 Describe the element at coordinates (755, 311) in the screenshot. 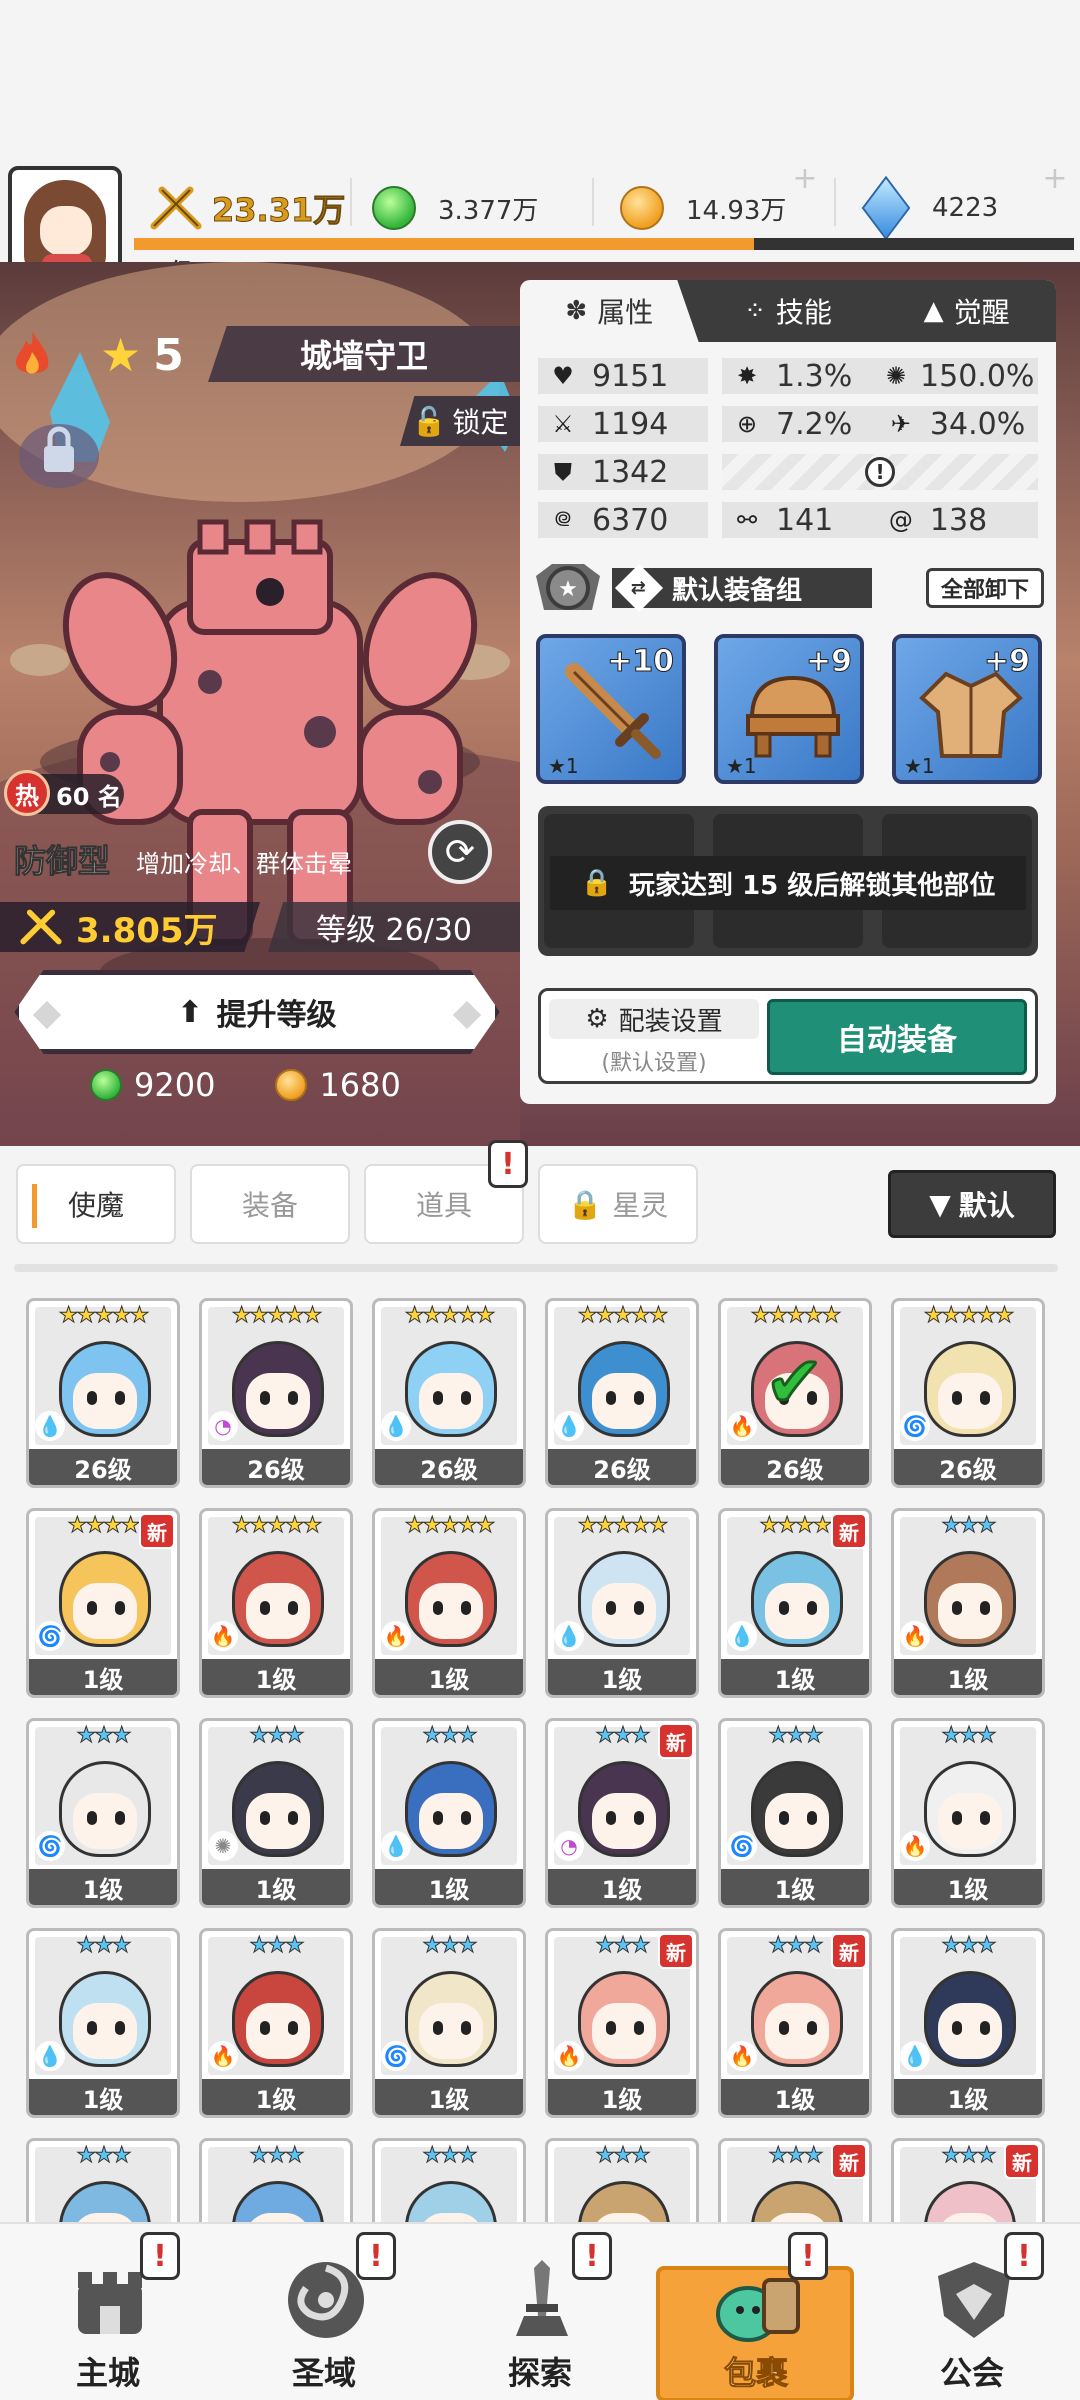

I see `skill-icon: ⁘` at that location.